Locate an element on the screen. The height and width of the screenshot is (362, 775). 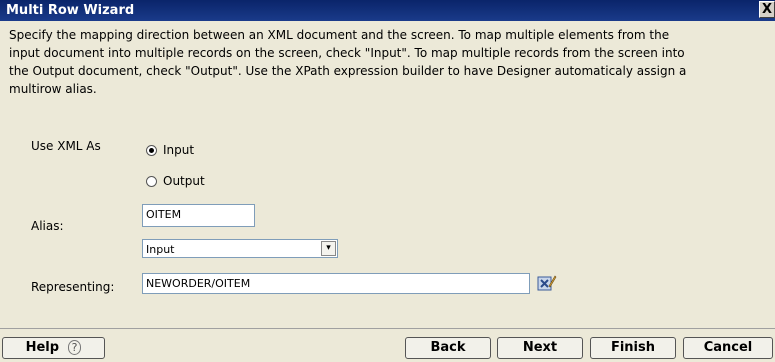
button-bar: Help ? Back Next Finish Cancel is located at coordinates (387, 345).